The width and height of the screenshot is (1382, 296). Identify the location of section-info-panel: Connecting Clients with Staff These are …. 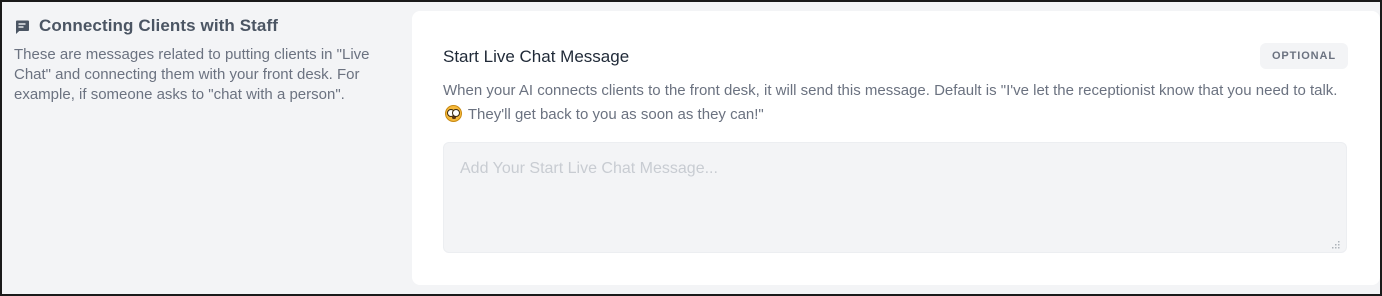
(204, 60).